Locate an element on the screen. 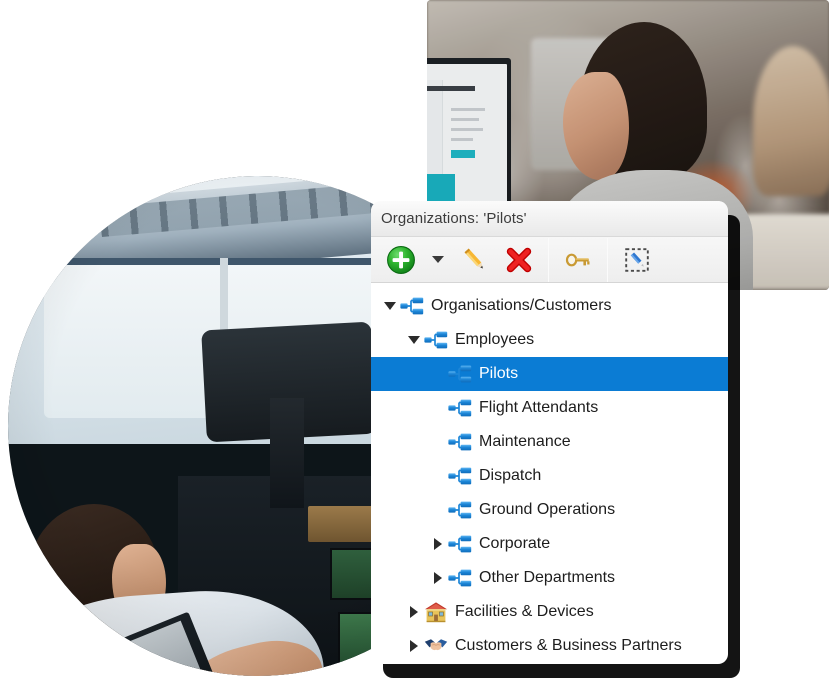  add-dropdown-button is located at coordinates (438, 260).